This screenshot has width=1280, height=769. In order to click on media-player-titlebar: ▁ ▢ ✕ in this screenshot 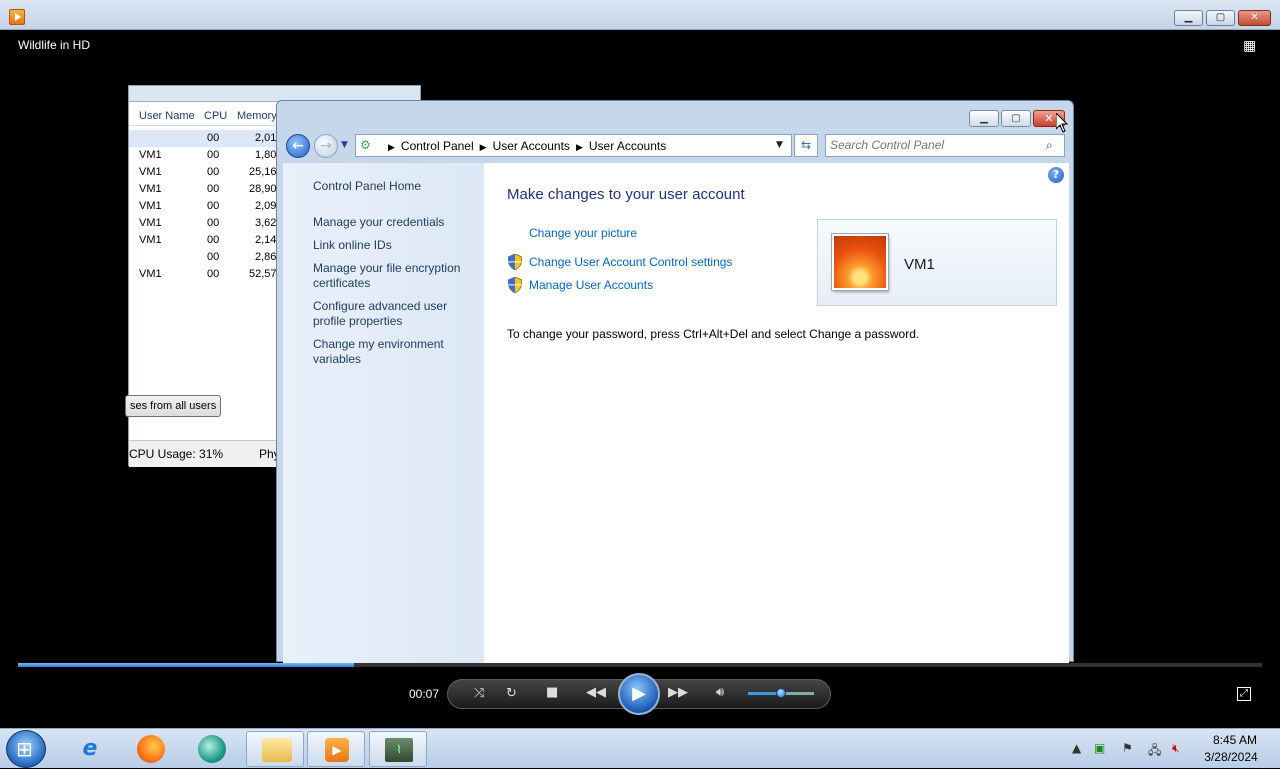, I will do `click(640, 15)`.